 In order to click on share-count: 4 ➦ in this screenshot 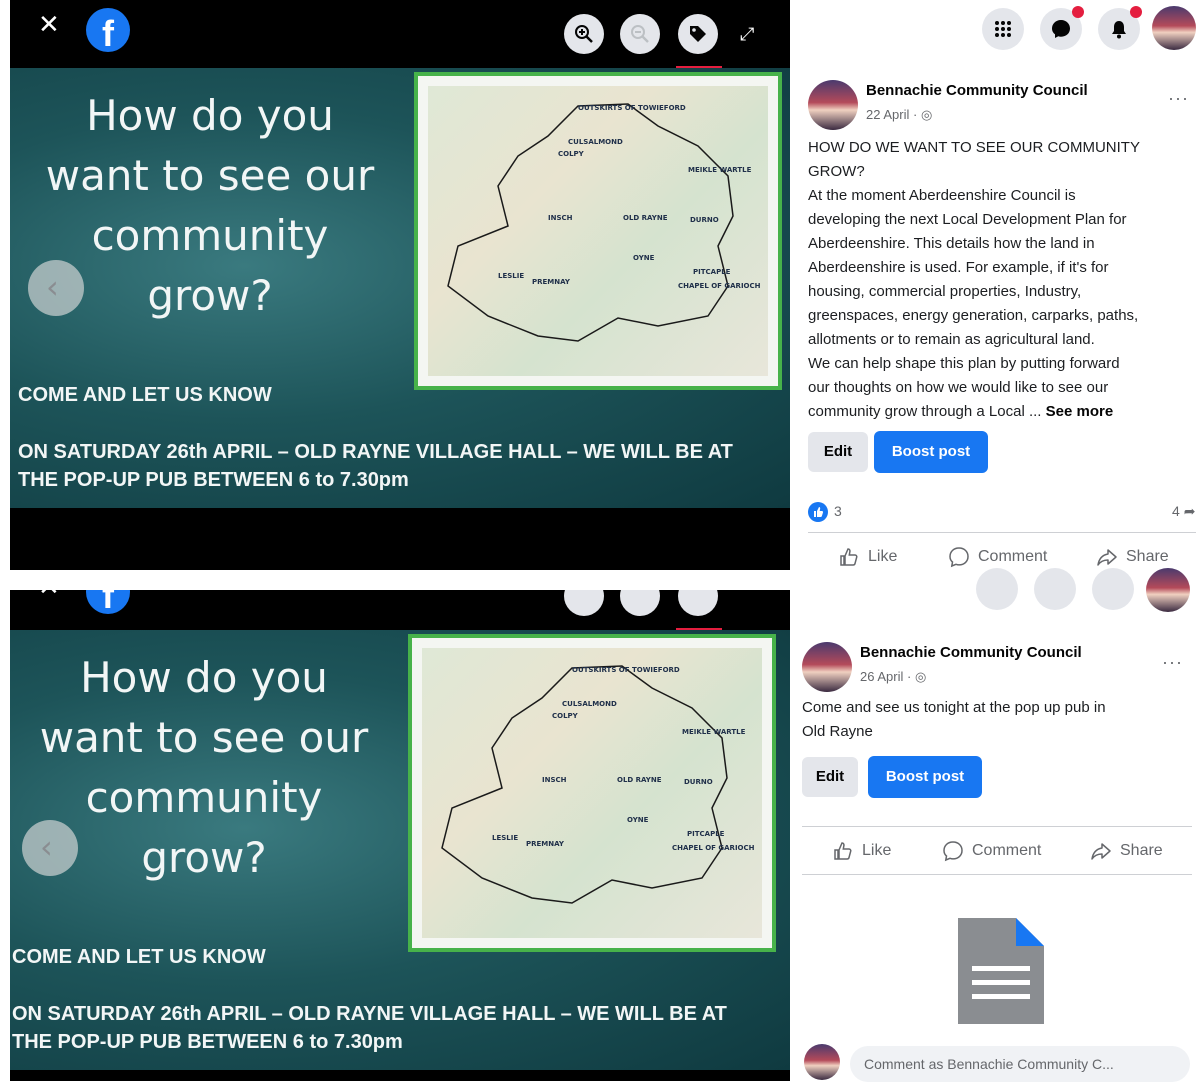, I will do `click(1183, 511)`.